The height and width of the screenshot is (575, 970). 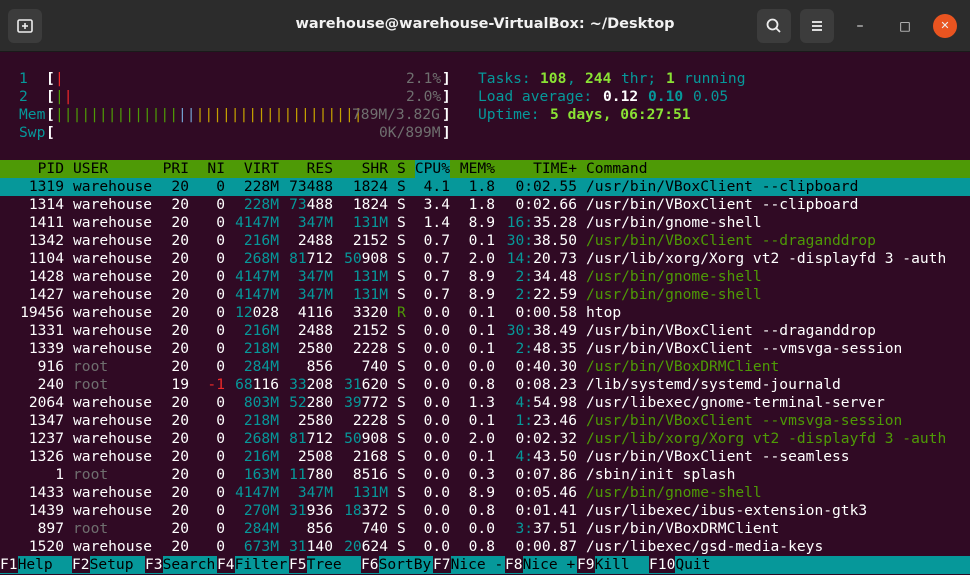 I want to click on minimize-button: –, so click(x=860, y=26).